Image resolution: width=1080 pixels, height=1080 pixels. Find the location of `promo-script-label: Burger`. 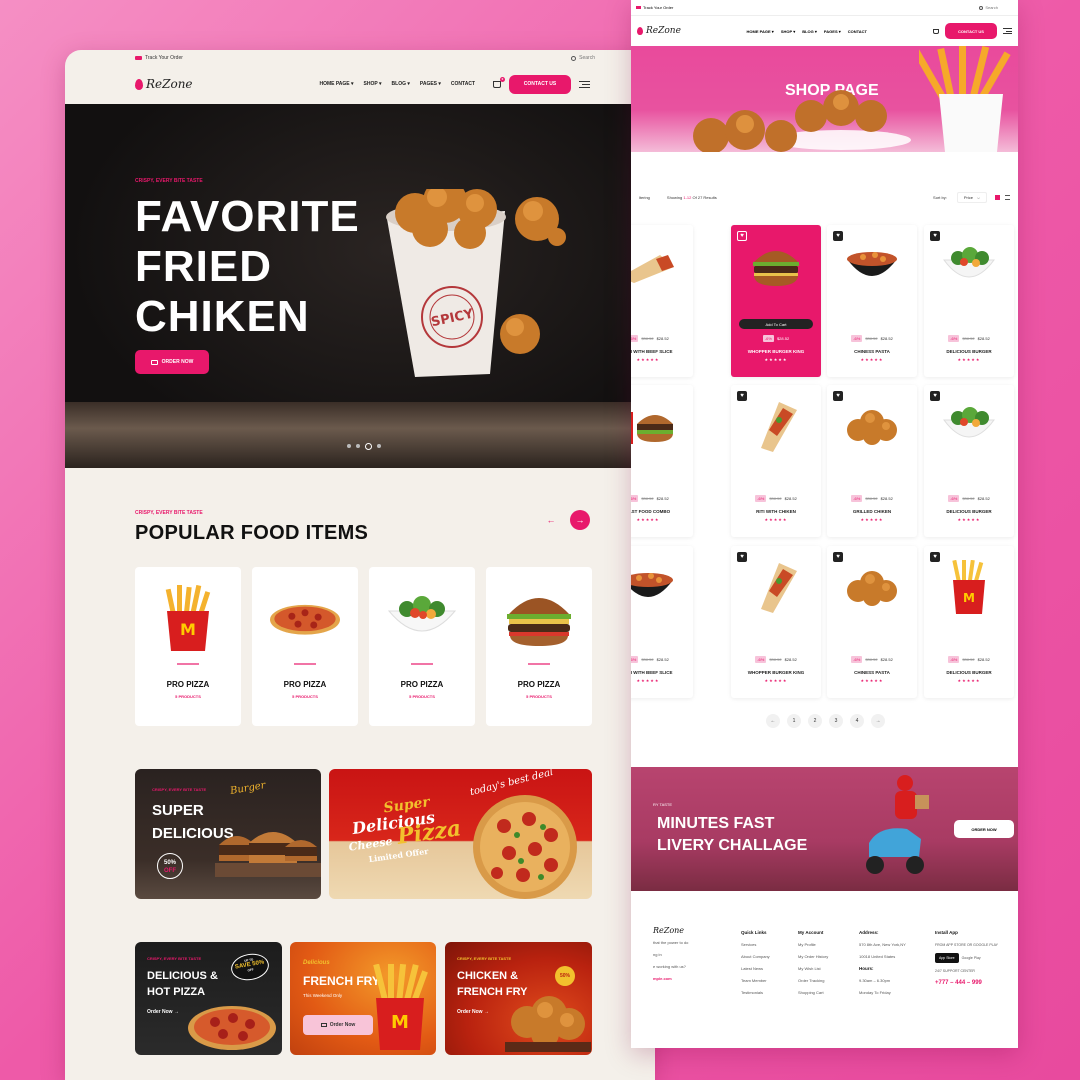

promo-script-label: Burger is located at coordinates (248, 788).